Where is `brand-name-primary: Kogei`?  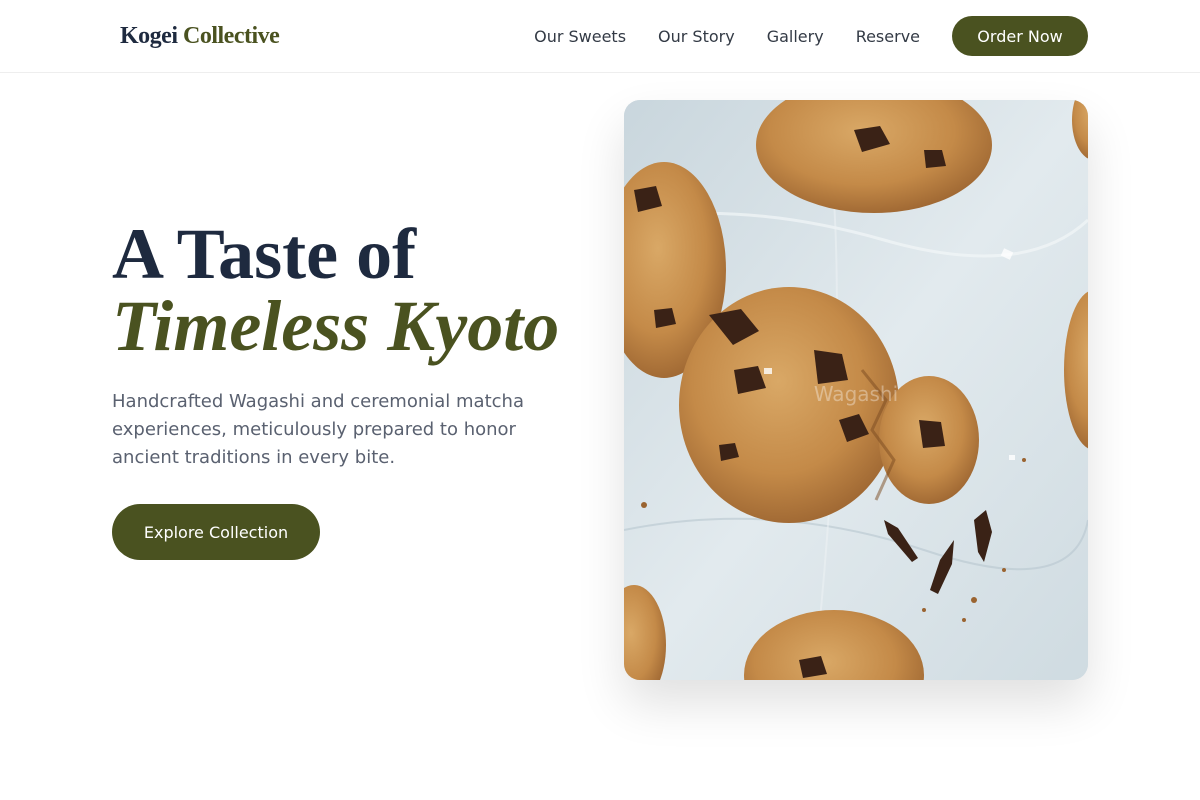
brand-name-primary: Kogei is located at coordinates (149, 36).